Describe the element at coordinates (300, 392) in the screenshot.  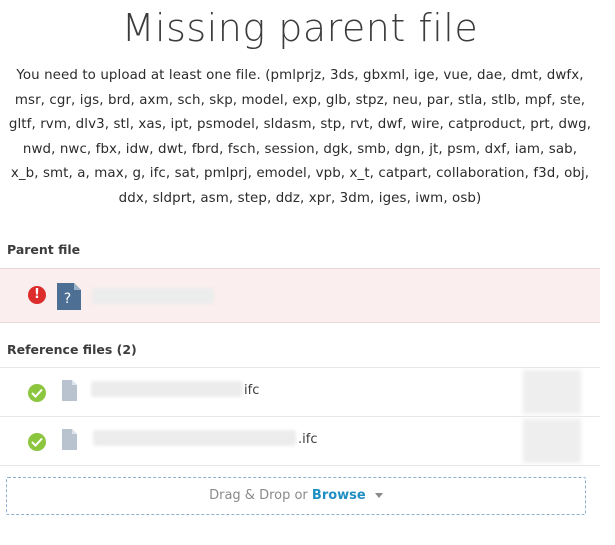
I see `reference-file-row: ifc` at that location.